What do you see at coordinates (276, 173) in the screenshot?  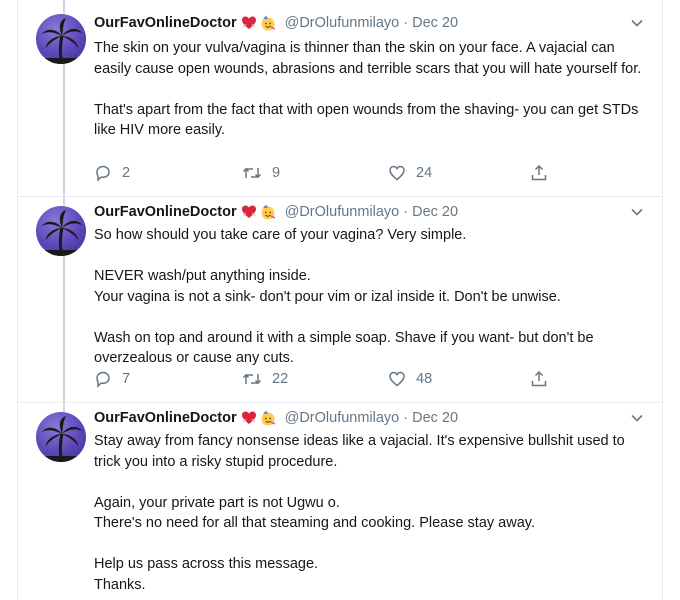 I see `retweet-count: 9` at bounding box center [276, 173].